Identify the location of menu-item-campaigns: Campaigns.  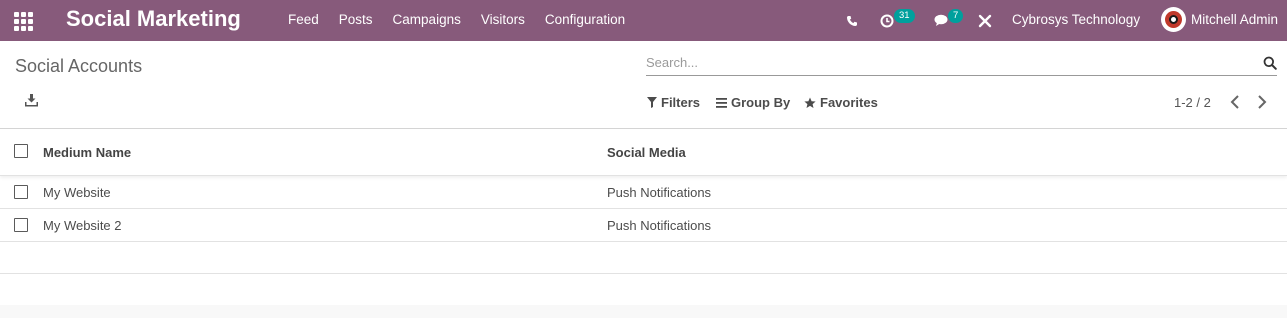
(427, 19).